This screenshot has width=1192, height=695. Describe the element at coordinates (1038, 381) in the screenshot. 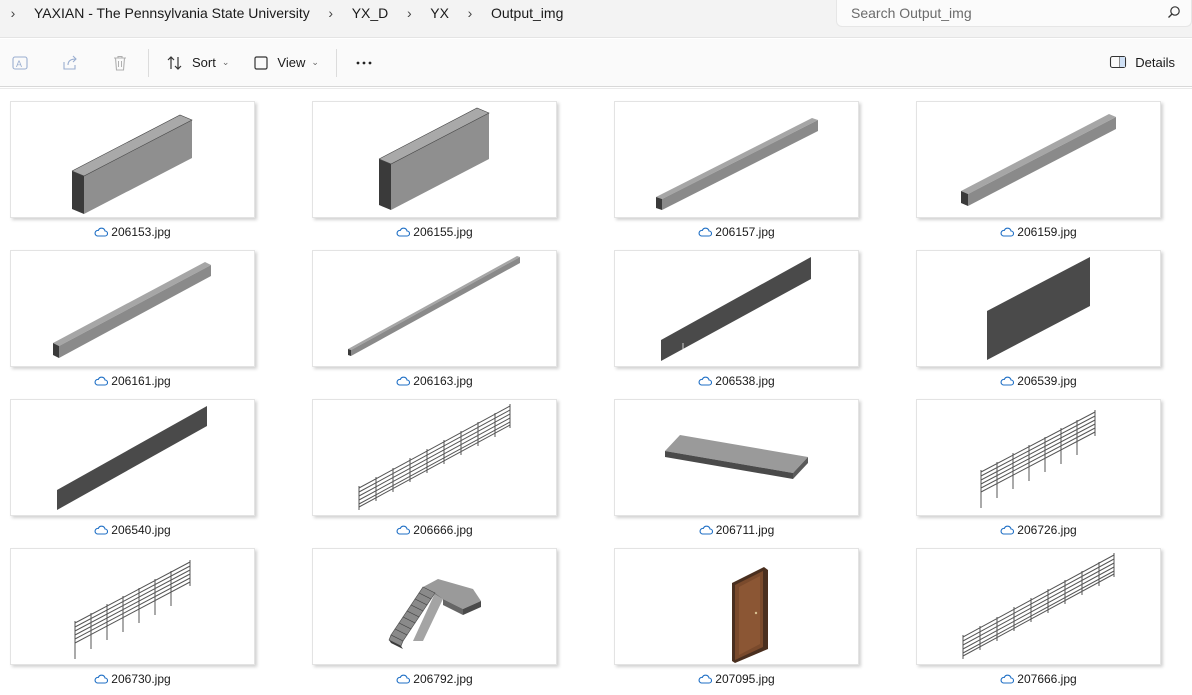

I see `file-name: 206539.jpg` at that location.